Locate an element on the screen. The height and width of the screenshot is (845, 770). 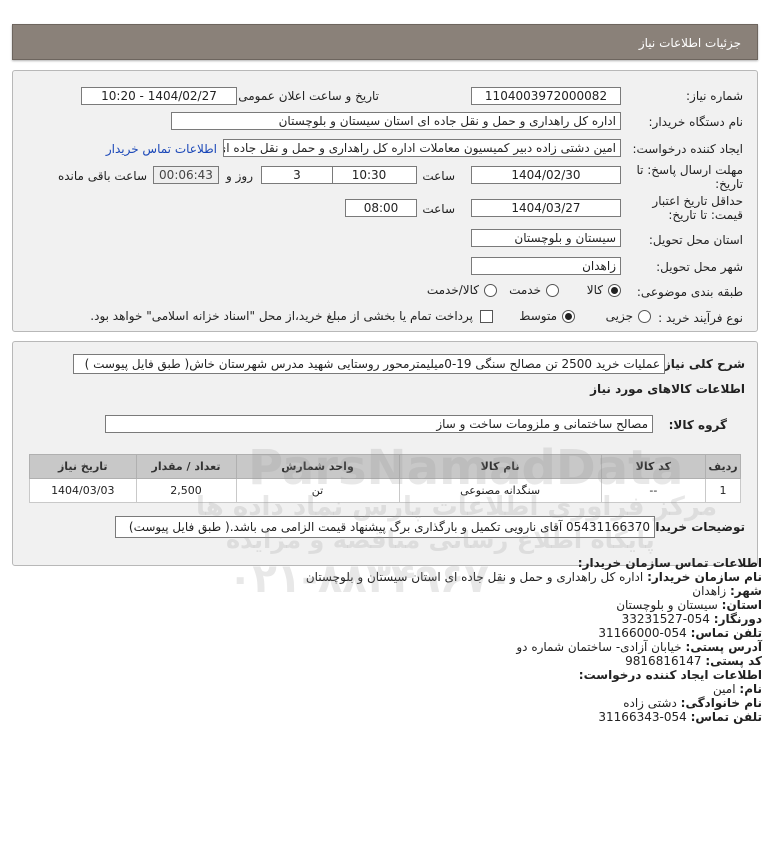
category-option-service: خدمت is located at coordinates (525, 290).